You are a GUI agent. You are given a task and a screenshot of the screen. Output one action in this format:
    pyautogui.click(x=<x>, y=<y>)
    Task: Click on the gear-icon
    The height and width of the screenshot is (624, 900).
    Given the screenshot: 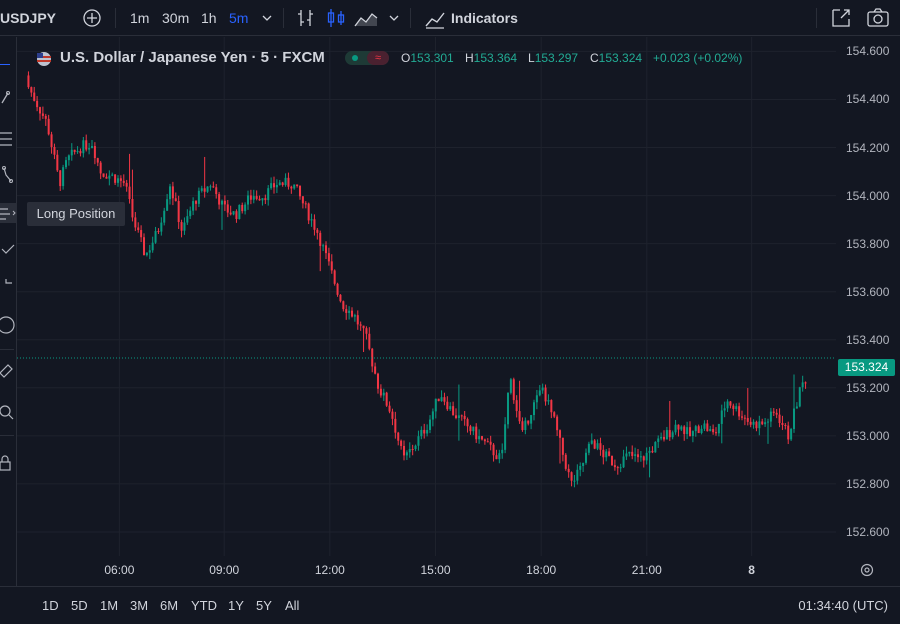 What is the action you would take?
    pyautogui.click(x=867, y=570)
    